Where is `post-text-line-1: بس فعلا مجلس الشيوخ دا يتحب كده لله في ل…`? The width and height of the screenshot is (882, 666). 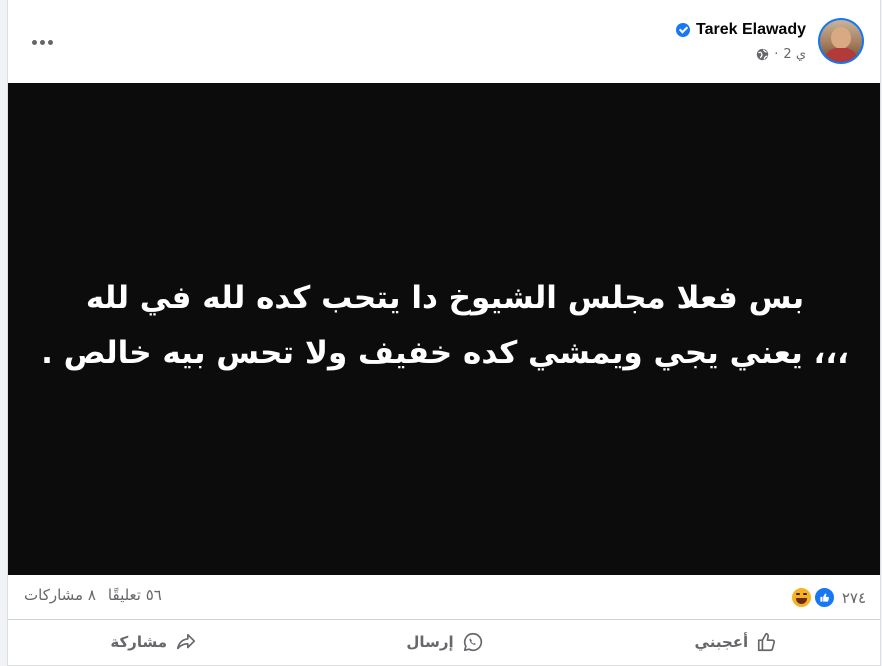
post-text-line-1: بس فعلا مجلس الشيوخ دا يتحب كده لله في ل… is located at coordinates (445, 298).